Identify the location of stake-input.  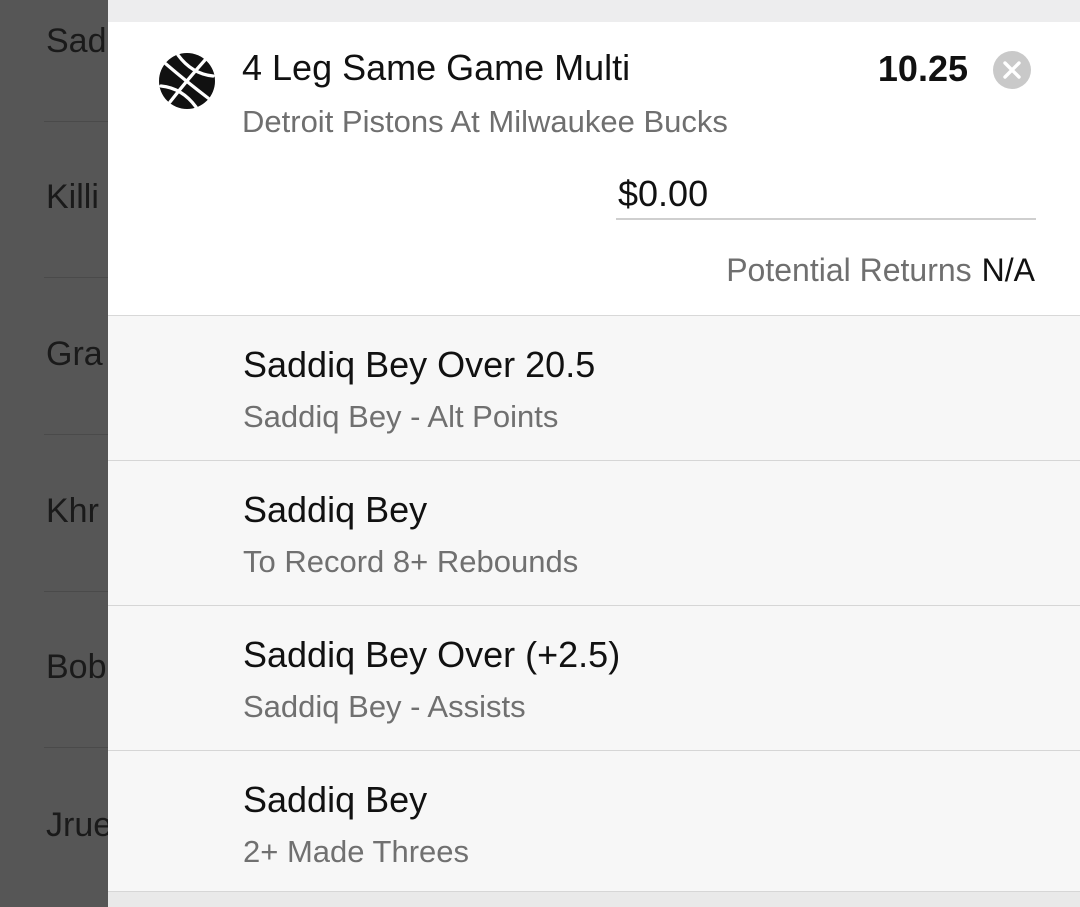
(826, 195).